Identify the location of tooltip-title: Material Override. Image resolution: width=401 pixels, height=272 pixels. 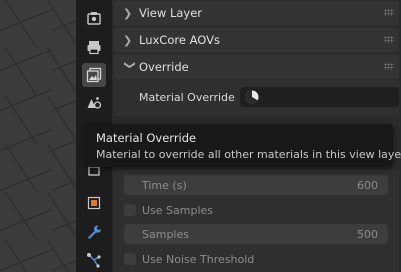
(146, 138).